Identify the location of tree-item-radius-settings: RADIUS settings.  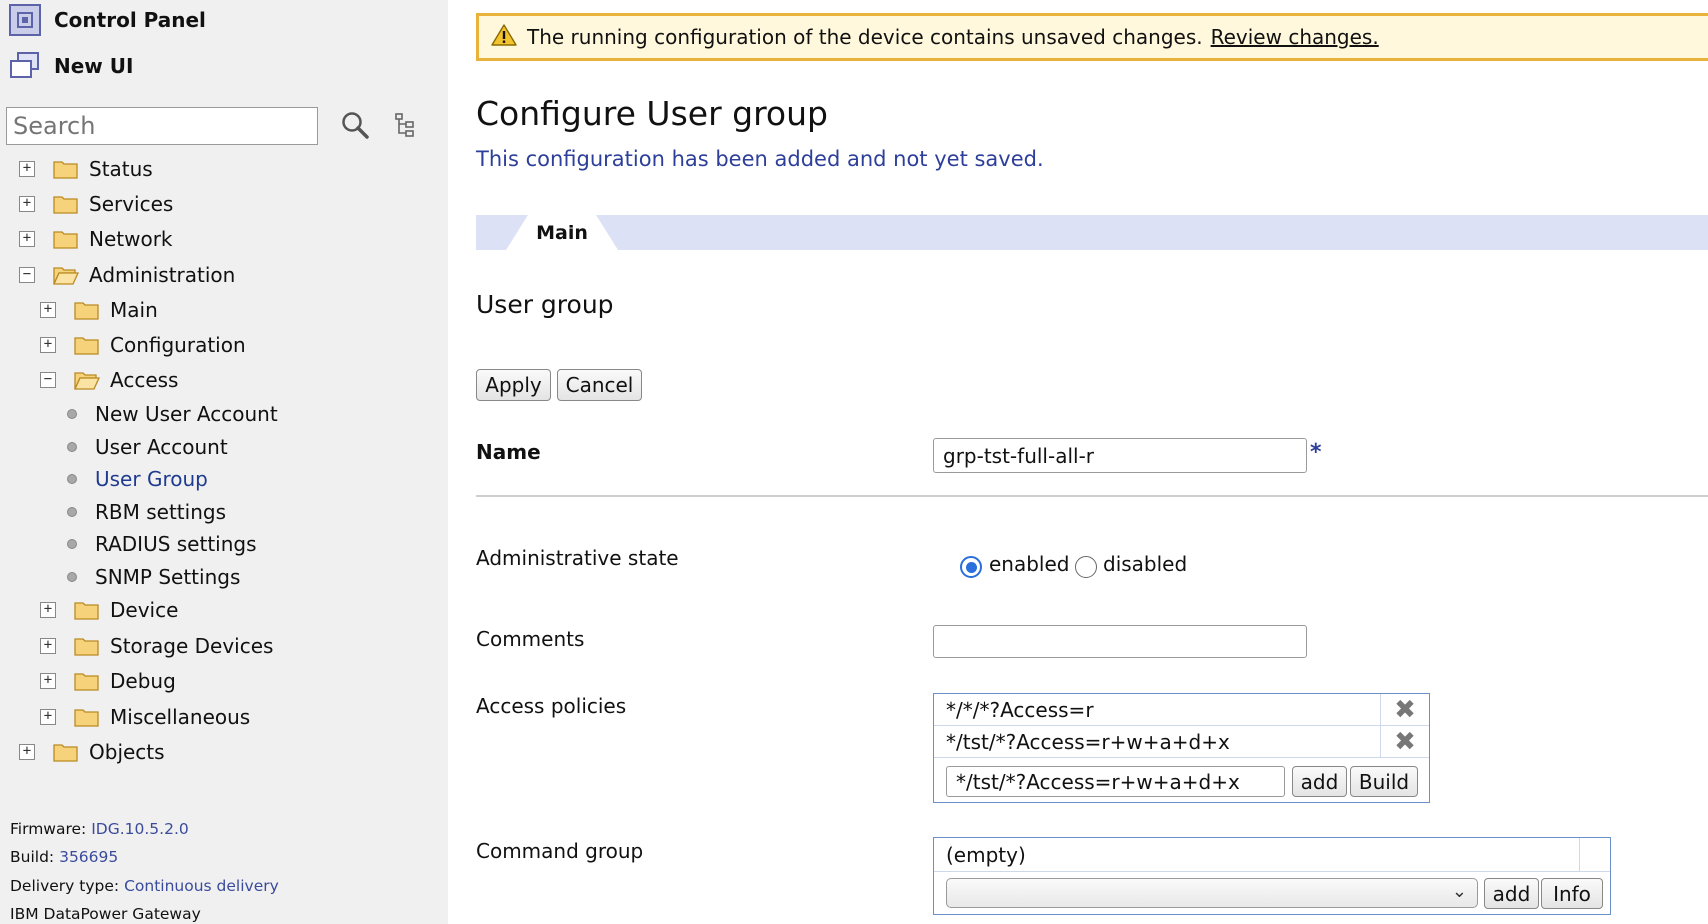
(162, 544).